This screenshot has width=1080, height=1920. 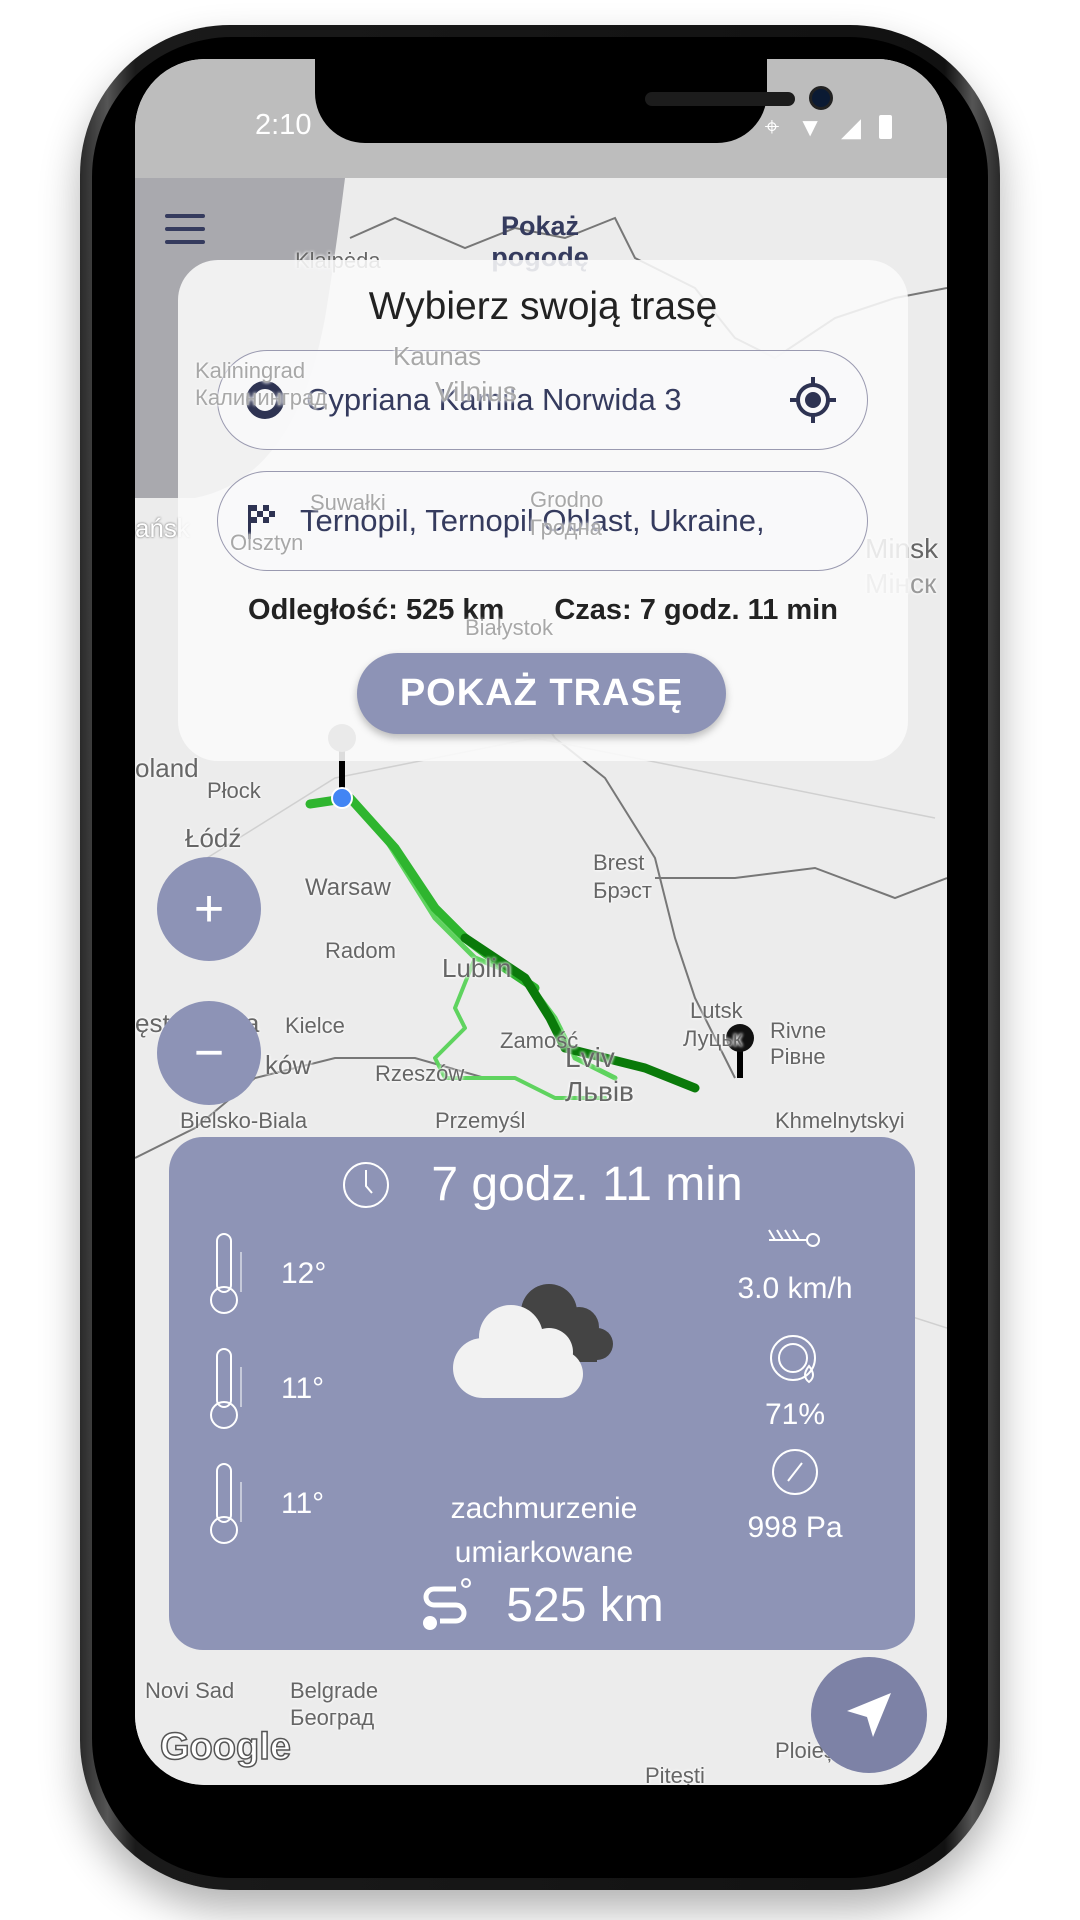 I want to click on map-label: Radom, so click(x=360, y=950).